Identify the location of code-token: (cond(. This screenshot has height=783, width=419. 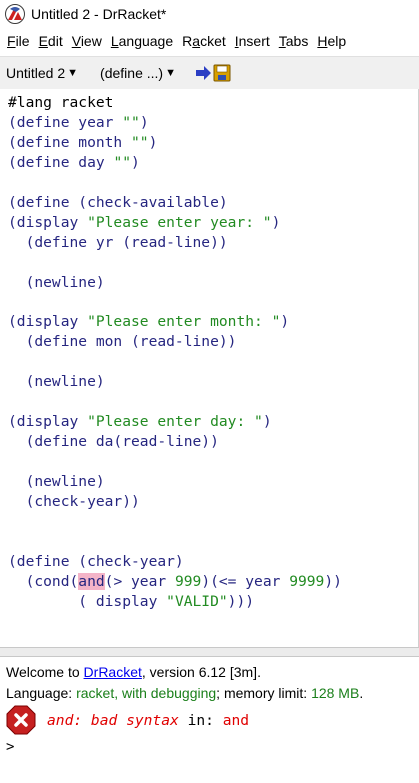
(43, 581).